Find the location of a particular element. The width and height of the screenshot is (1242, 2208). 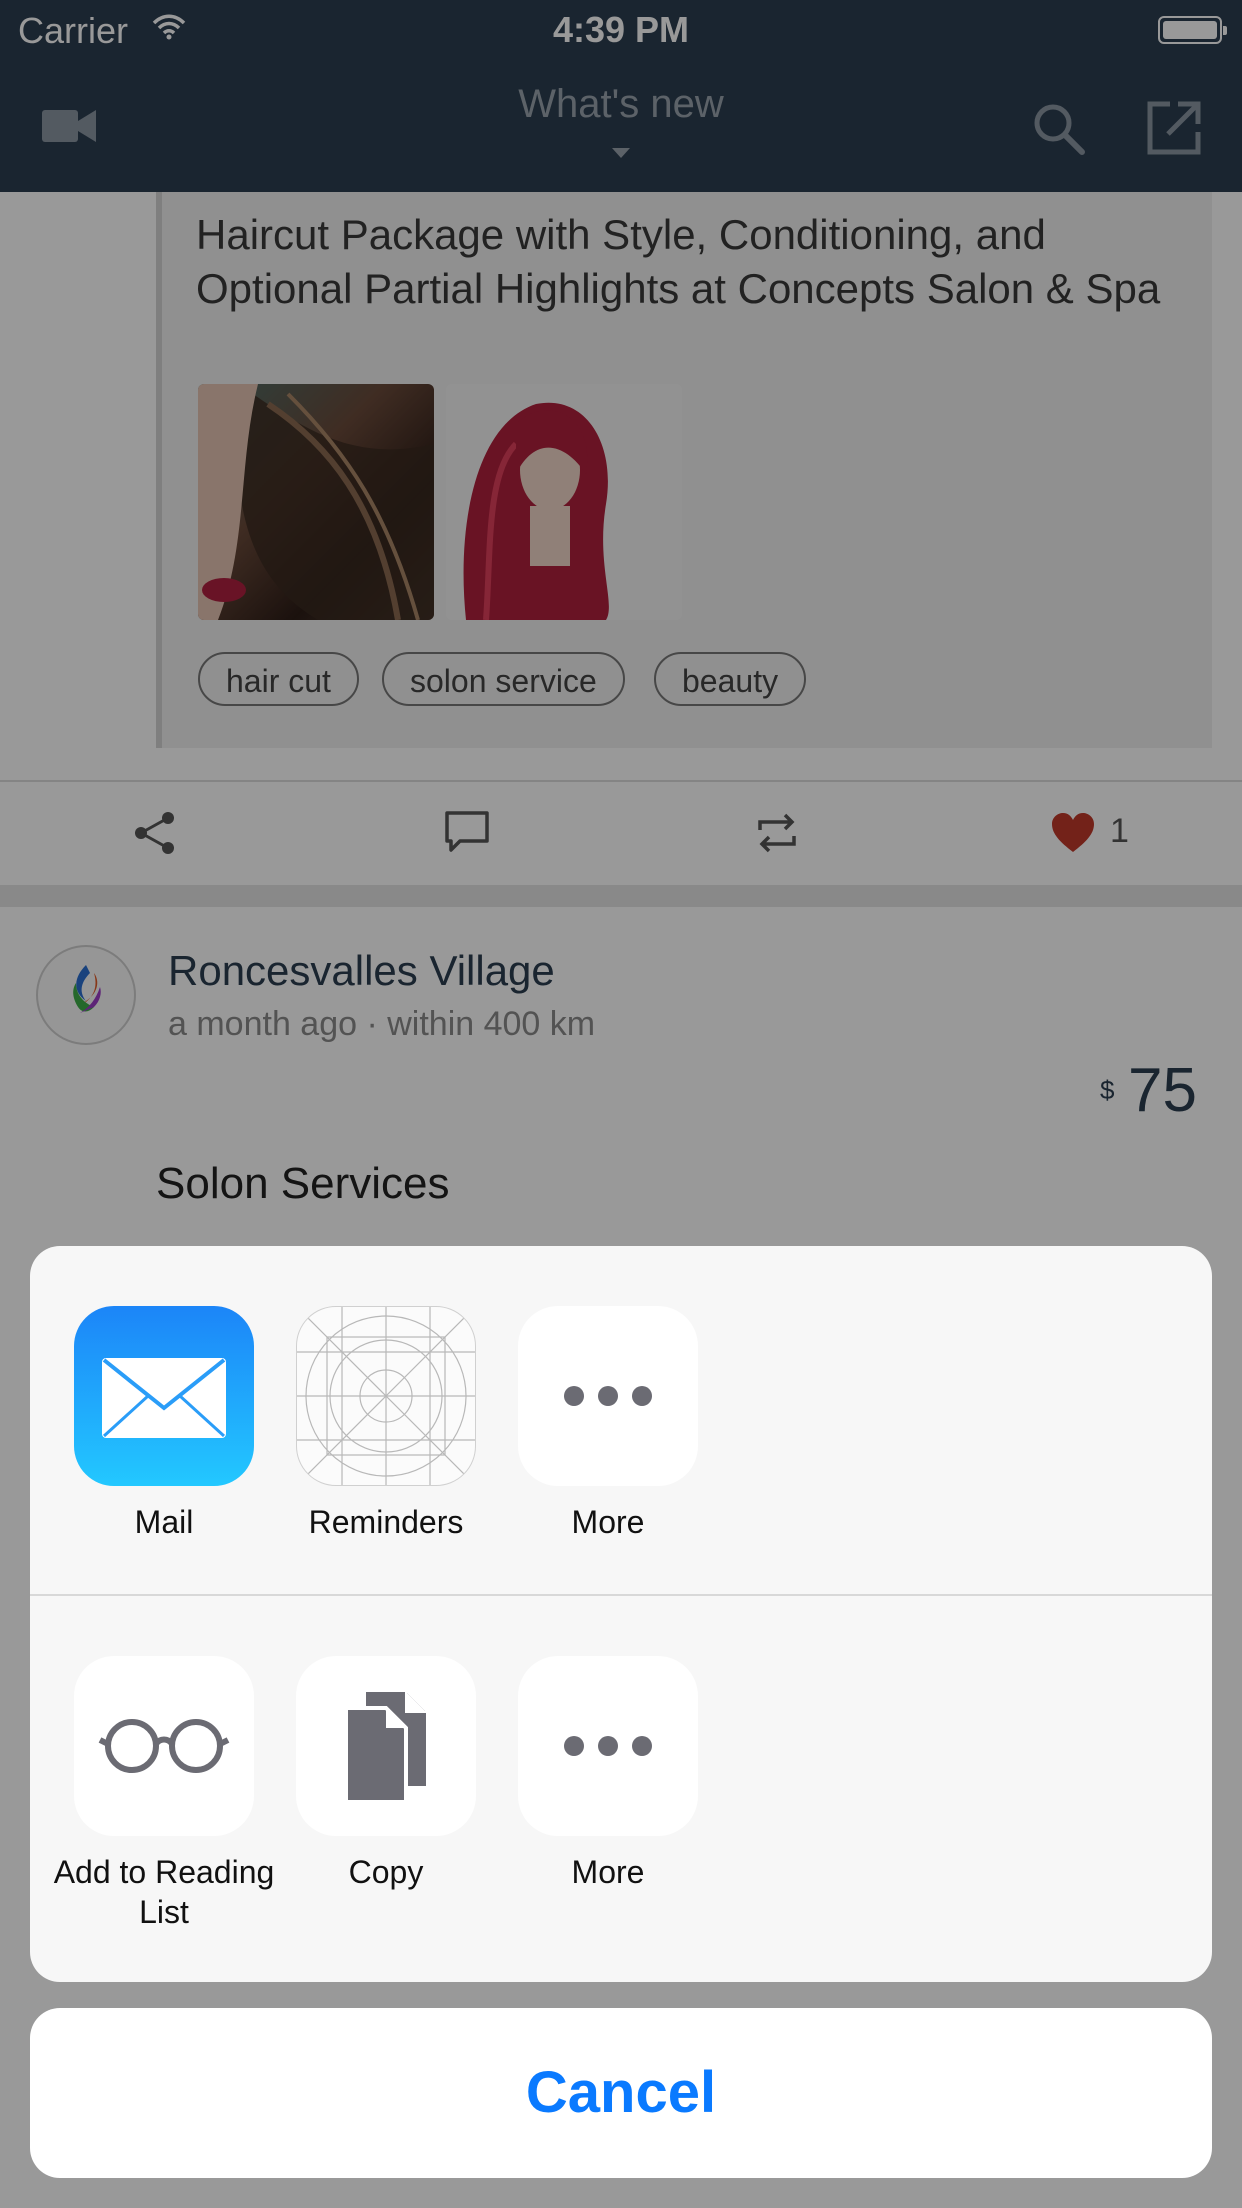

share-app-label: More is located at coordinates (608, 1522).